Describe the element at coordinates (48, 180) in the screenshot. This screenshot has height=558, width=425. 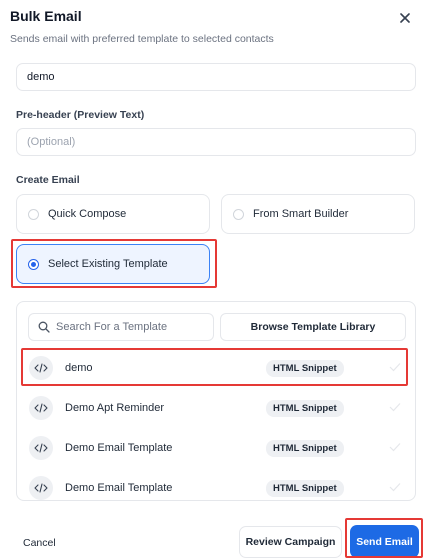
I see `create-email-label: Create Email` at that location.